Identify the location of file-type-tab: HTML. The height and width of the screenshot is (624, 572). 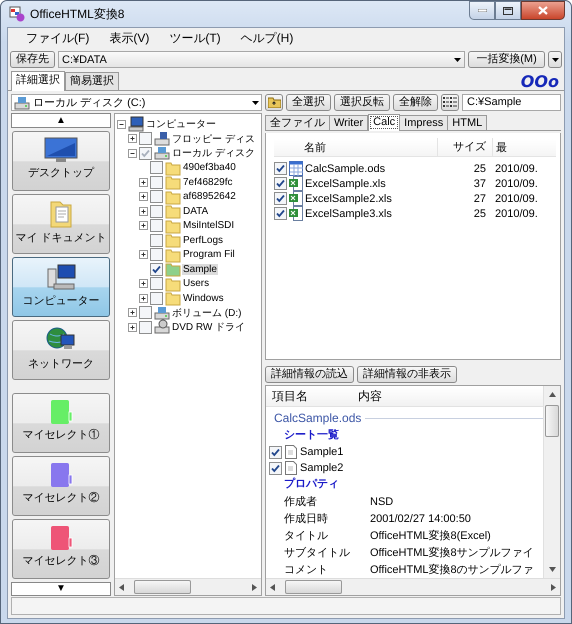
(468, 122).